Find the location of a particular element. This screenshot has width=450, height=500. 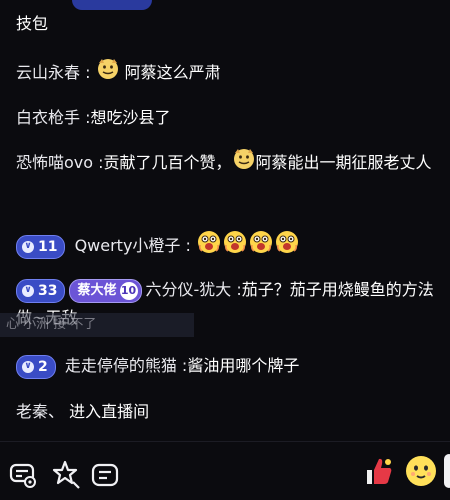

emoji-reaction-icon is located at coordinates (421, 471).